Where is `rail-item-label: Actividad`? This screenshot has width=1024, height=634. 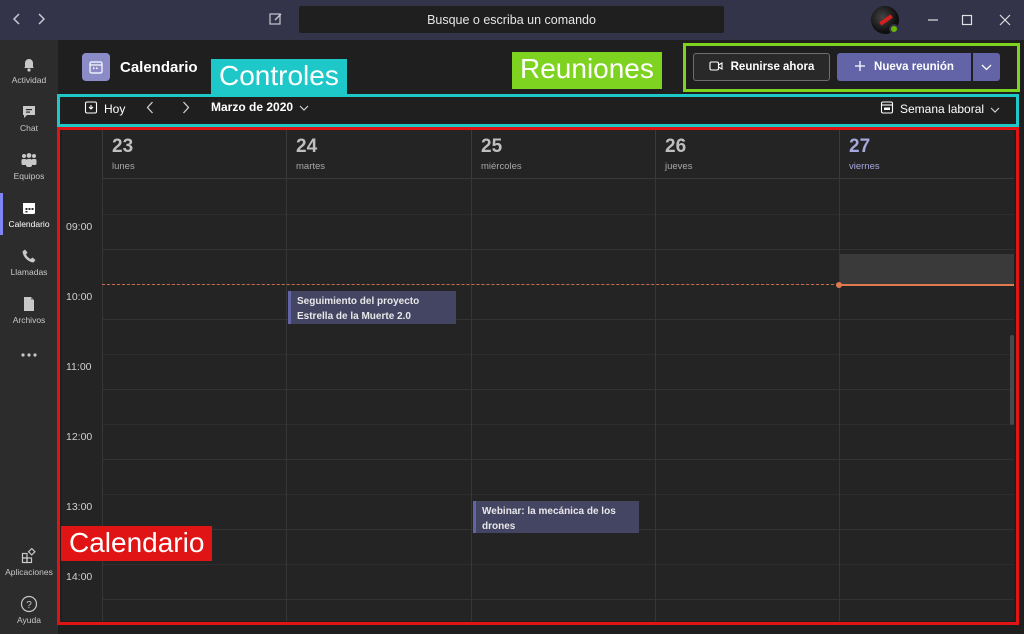
rail-item-label: Actividad is located at coordinates (29, 79).